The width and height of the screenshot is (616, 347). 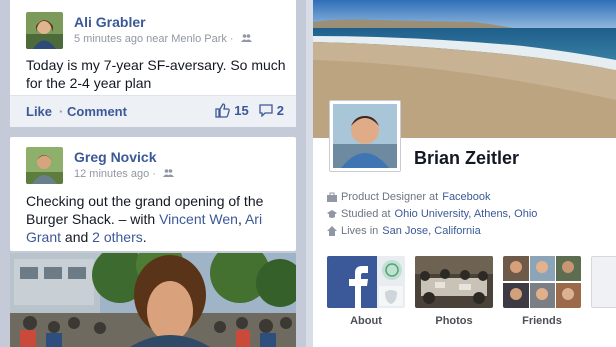 I want to click on like-link: Like, so click(x=39, y=111).